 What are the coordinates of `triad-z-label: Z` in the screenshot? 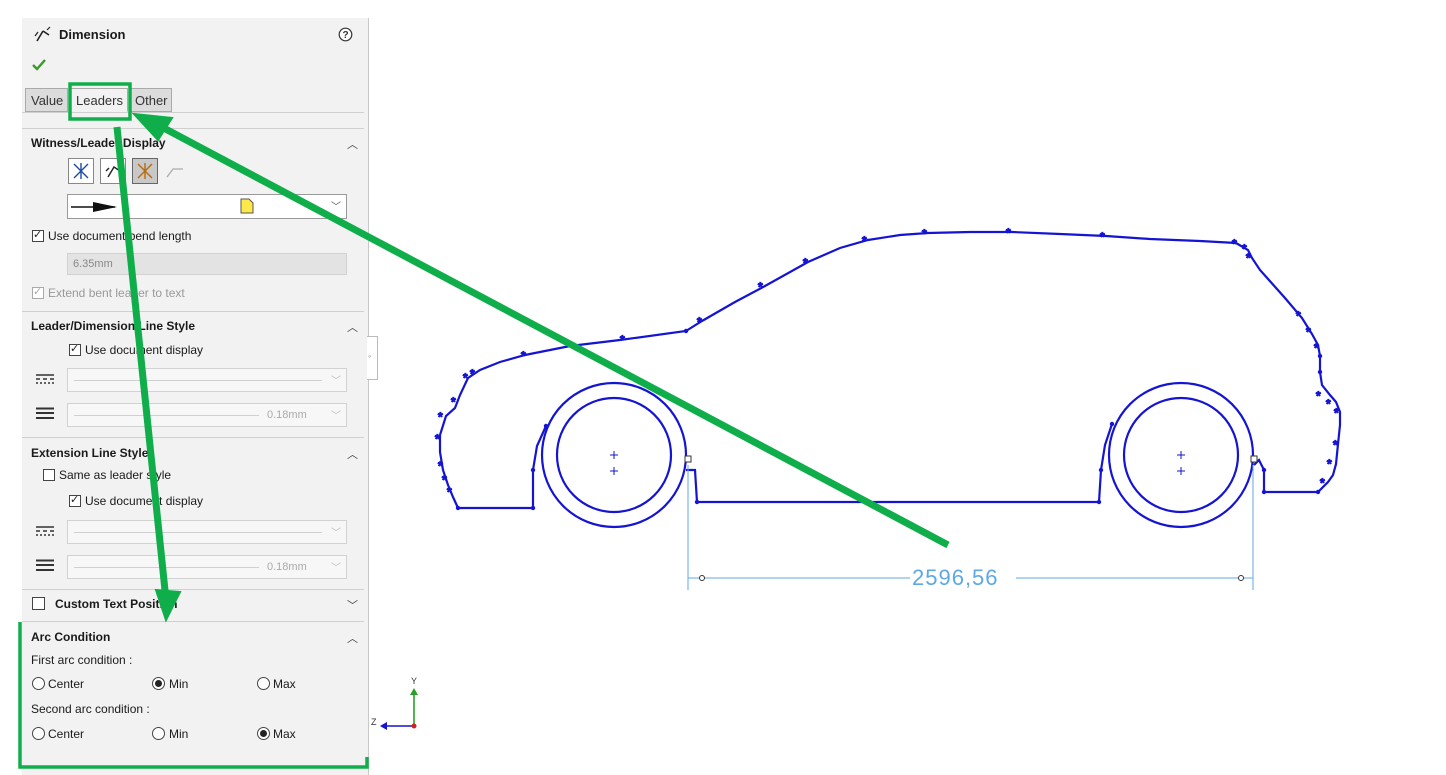 It's located at (374, 722).